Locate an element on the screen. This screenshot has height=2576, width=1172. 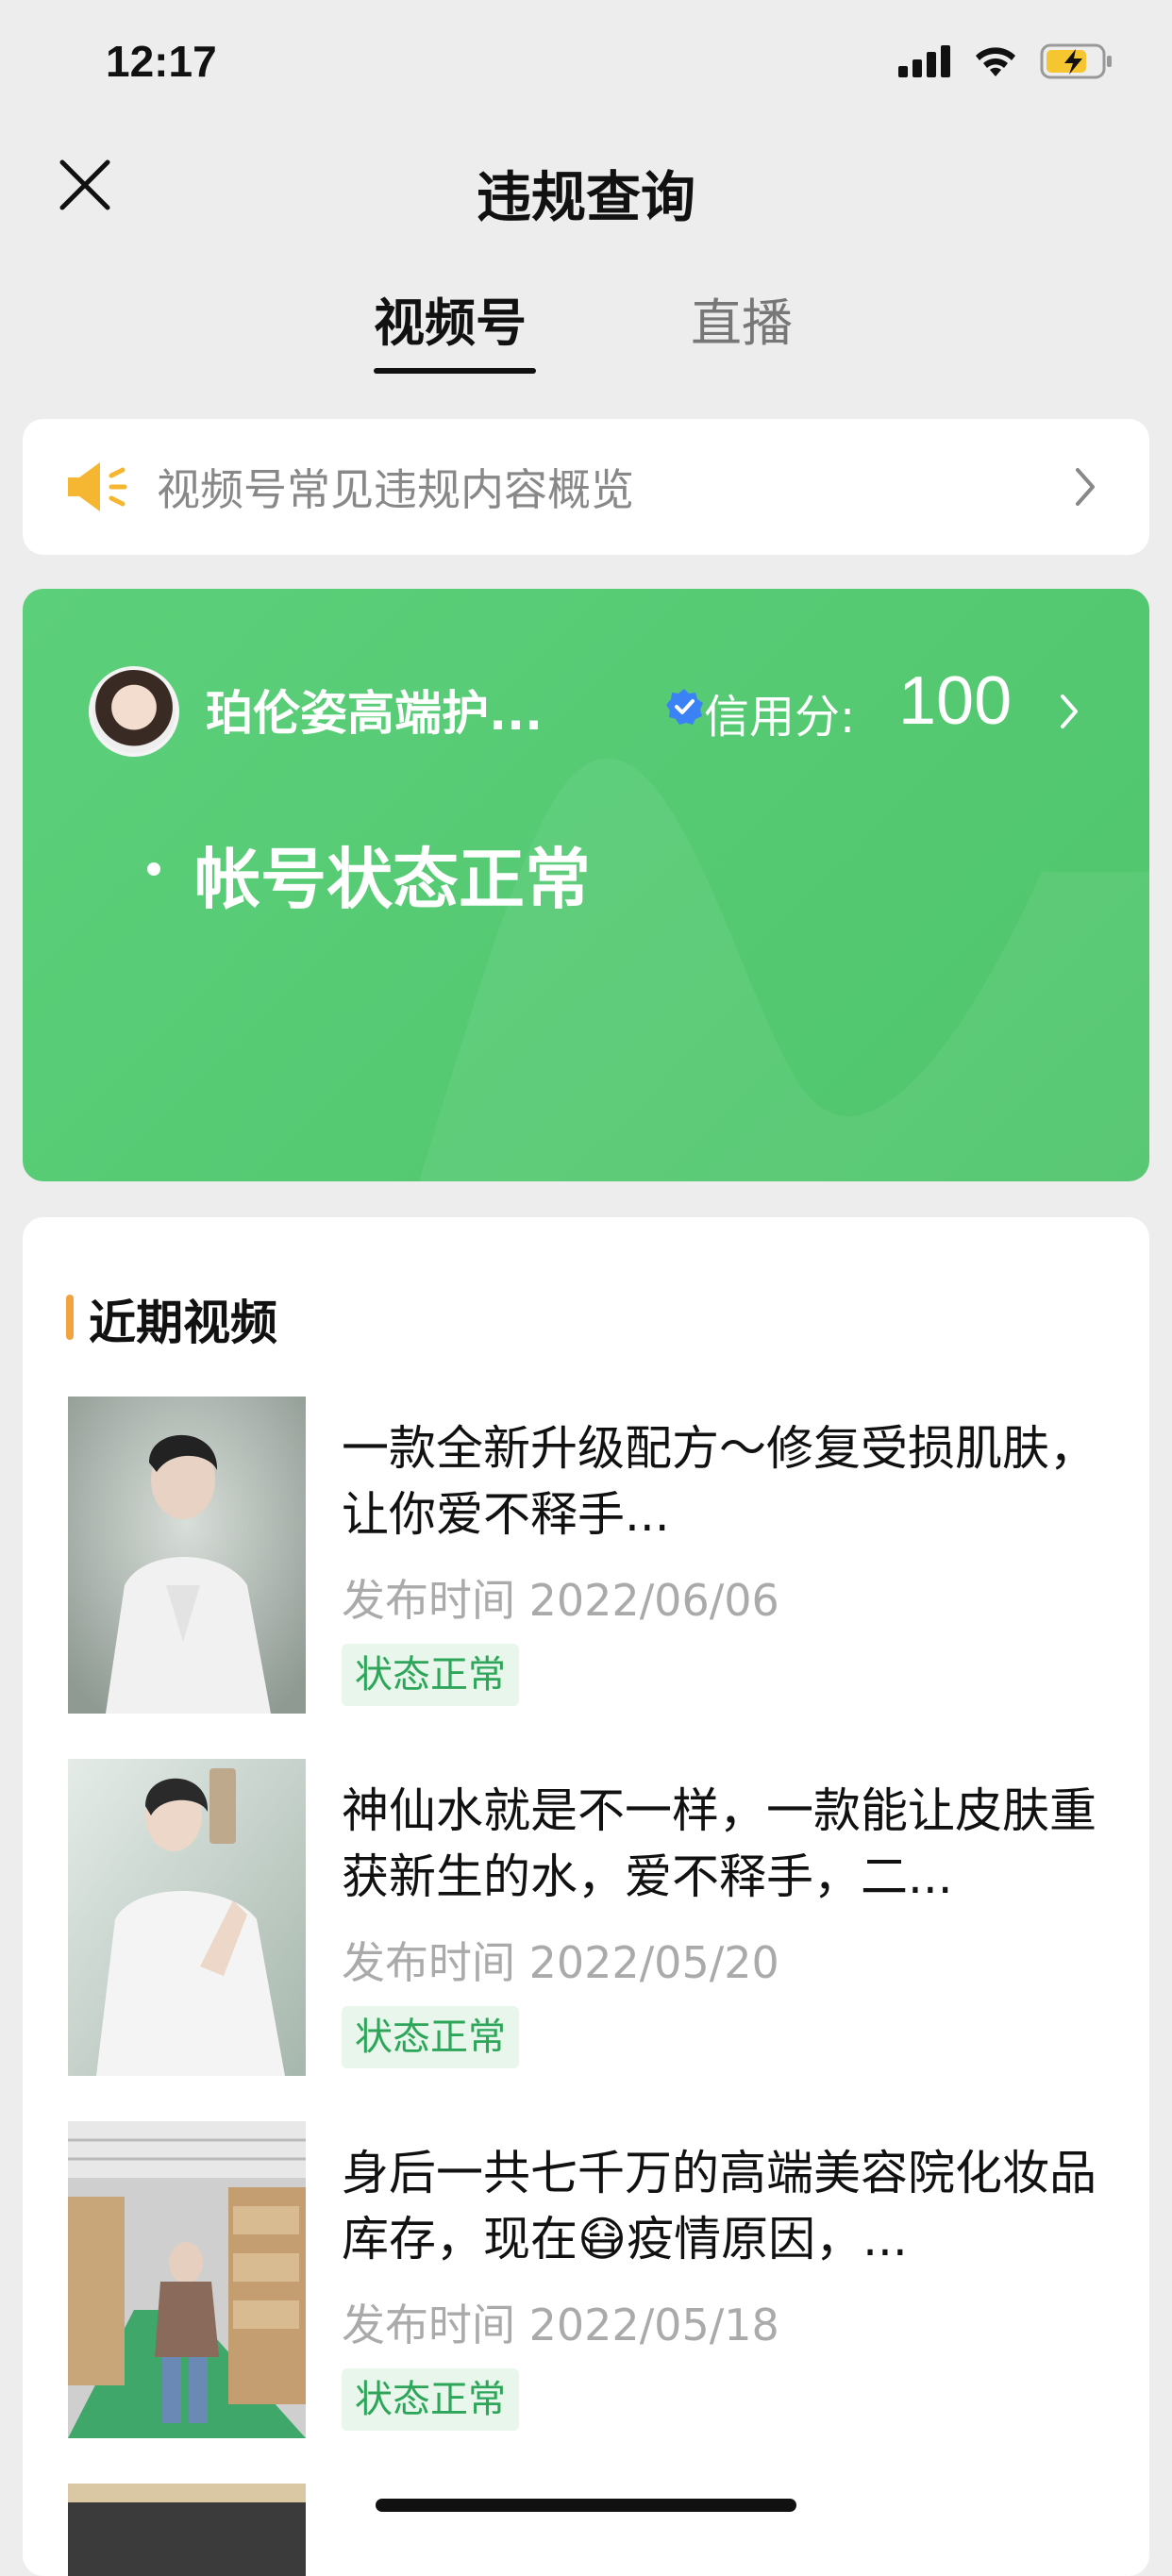
cellular-signal-icon is located at coordinates (924, 63).